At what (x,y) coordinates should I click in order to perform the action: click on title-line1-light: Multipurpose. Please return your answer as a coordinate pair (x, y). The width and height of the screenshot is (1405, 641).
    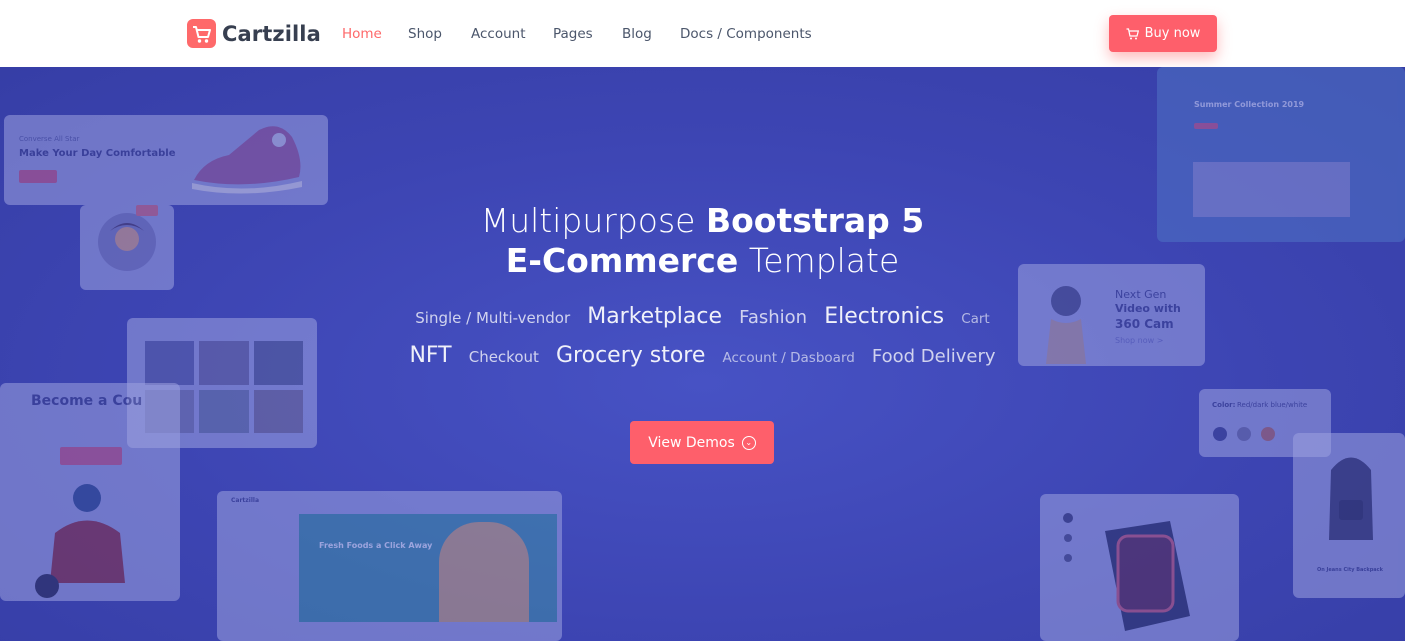
    Looking at the image, I should click on (593, 220).